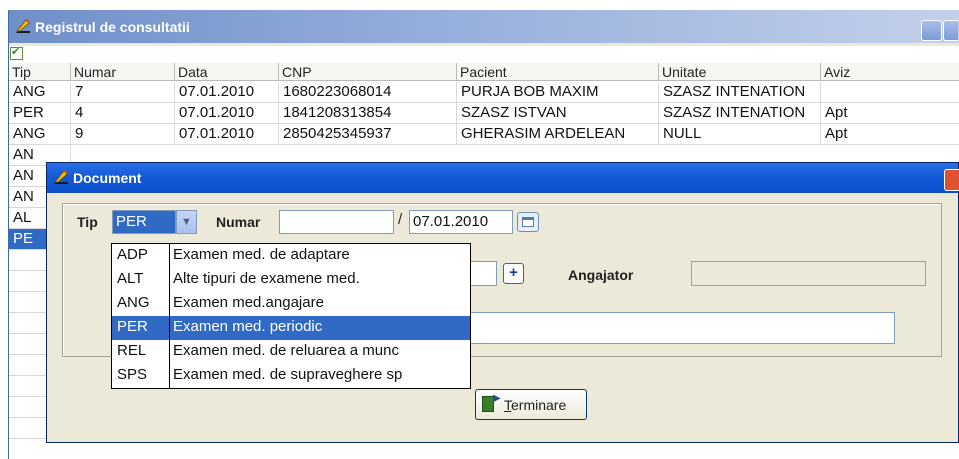  What do you see at coordinates (112, 27) in the screenshot?
I see `main-window-title: Registrul de consultatii` at bounding box center [112, 27].